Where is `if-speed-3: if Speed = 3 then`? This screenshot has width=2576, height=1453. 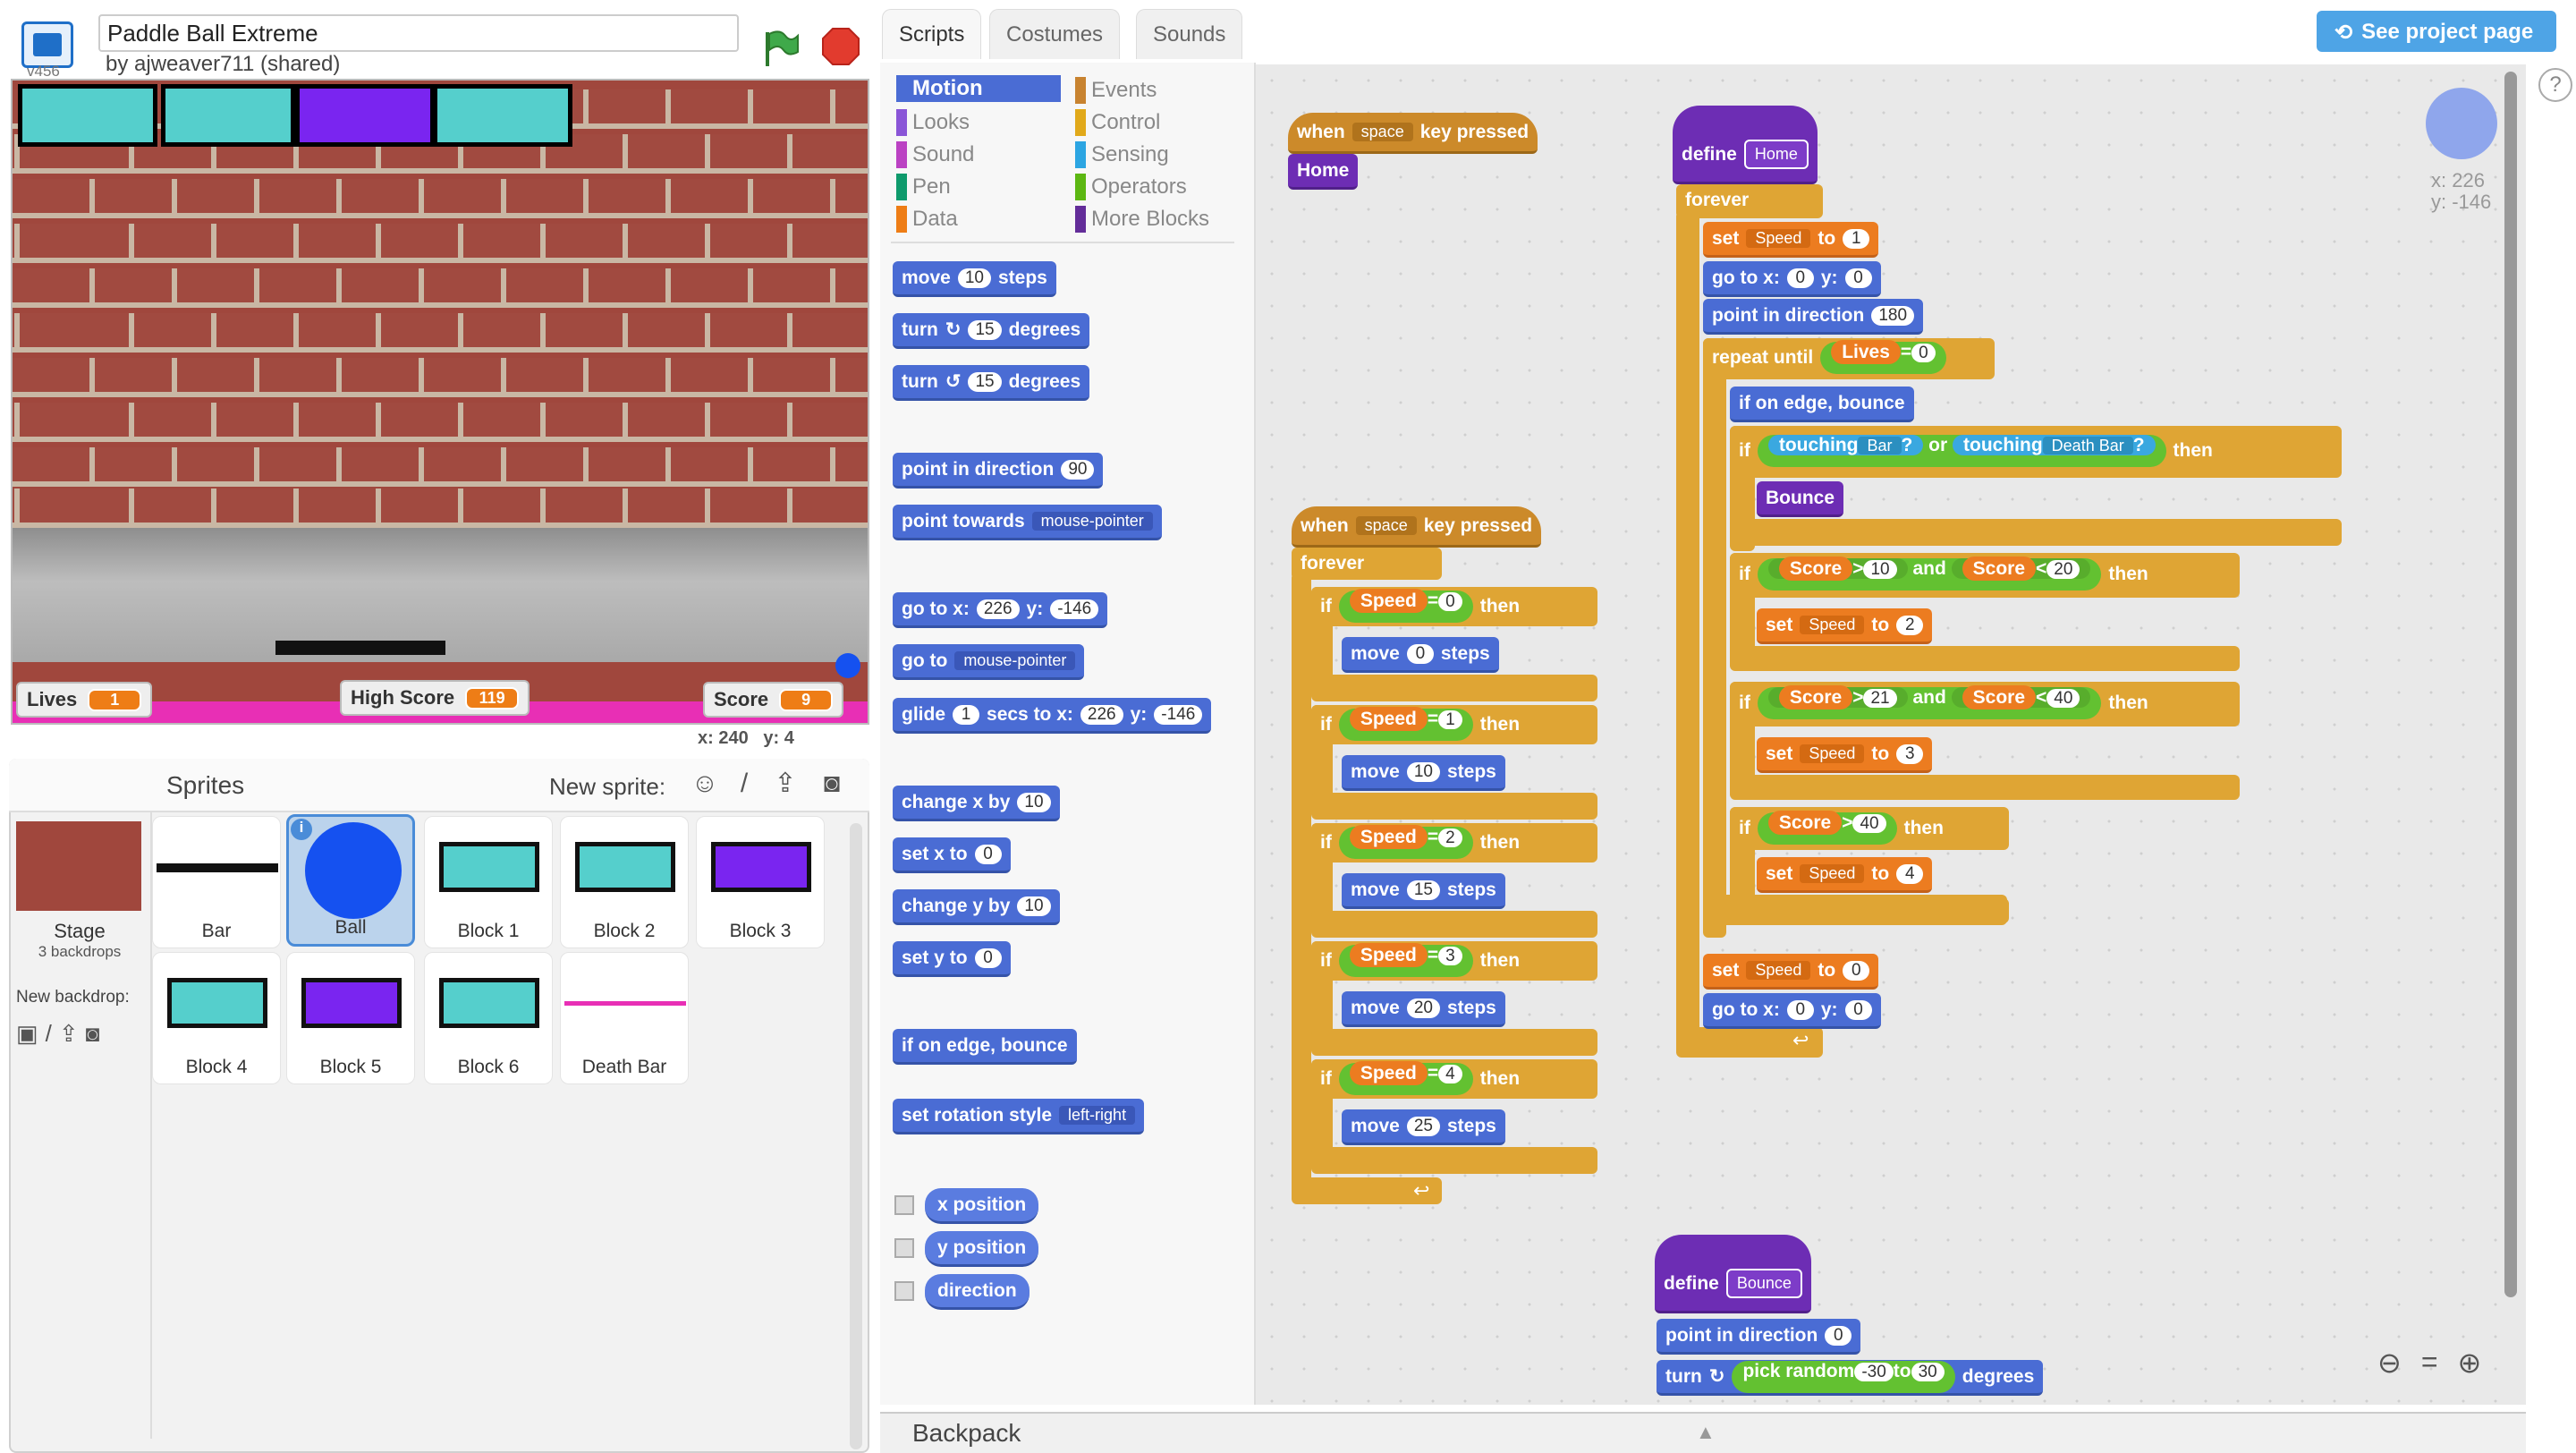
if-speed-3: if Speed = 3 then is located at coordinates (1420, 961).